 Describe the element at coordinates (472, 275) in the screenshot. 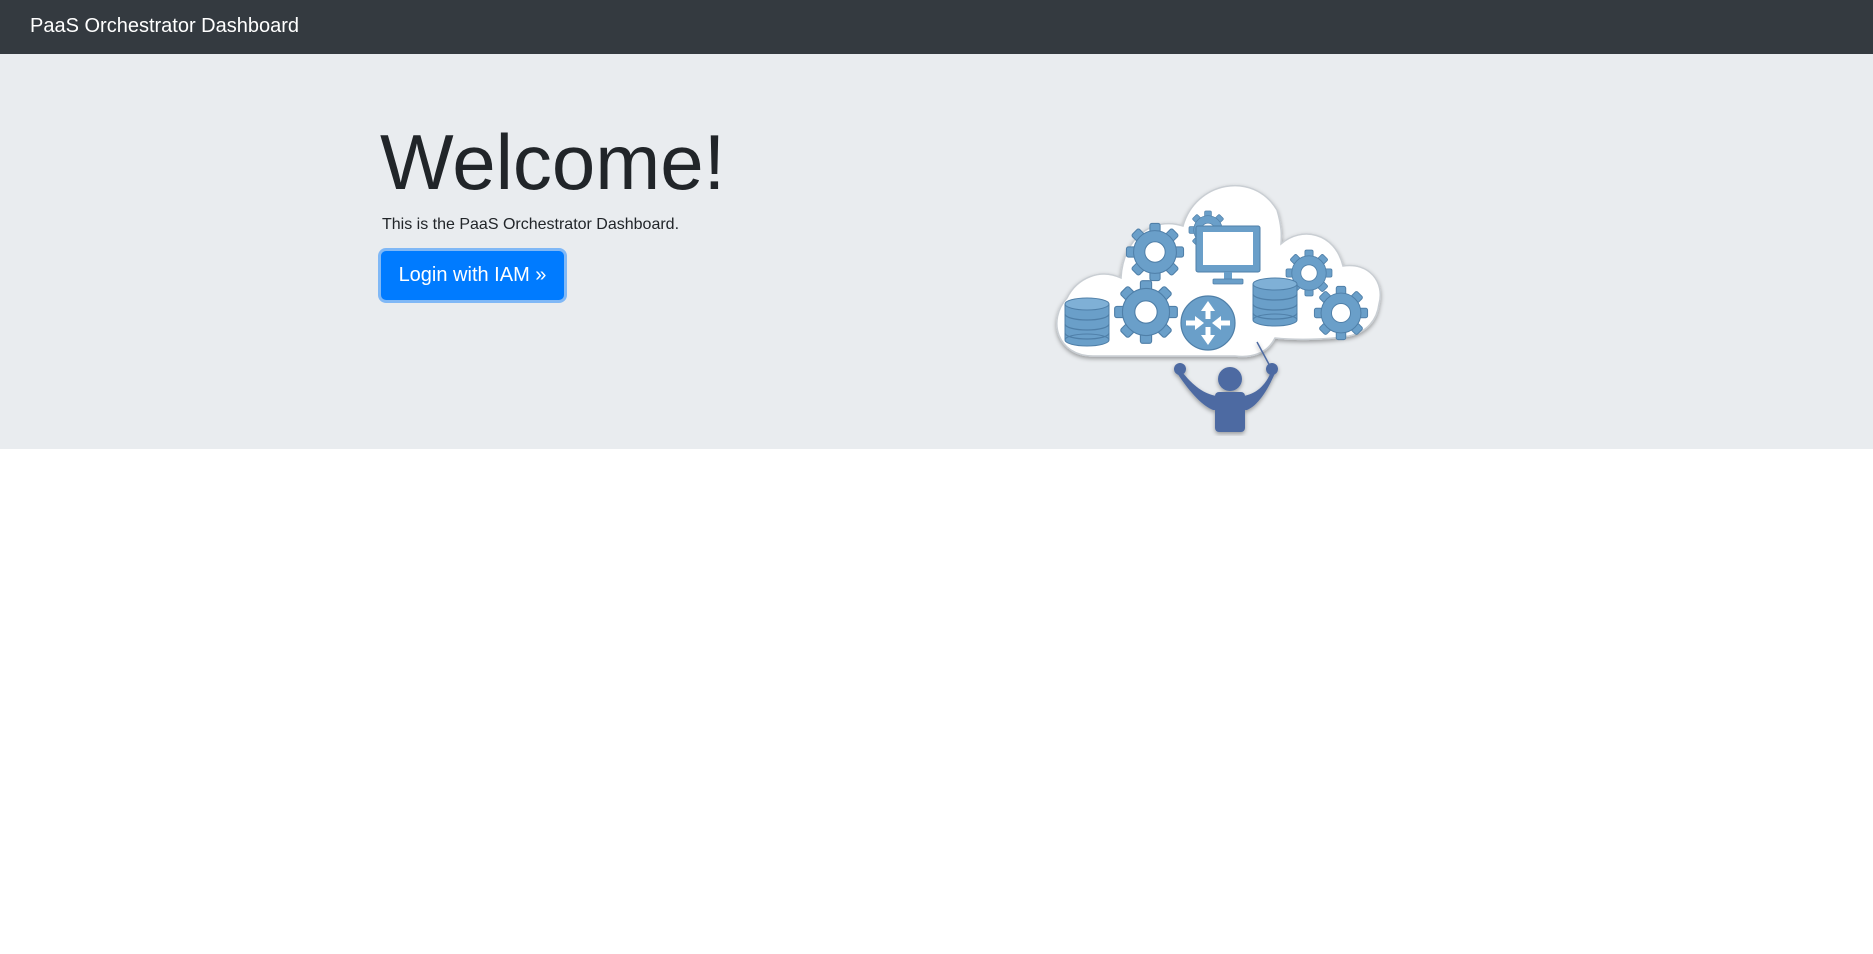

I see `login-with-iam-button: Login with IAM »` at that location.